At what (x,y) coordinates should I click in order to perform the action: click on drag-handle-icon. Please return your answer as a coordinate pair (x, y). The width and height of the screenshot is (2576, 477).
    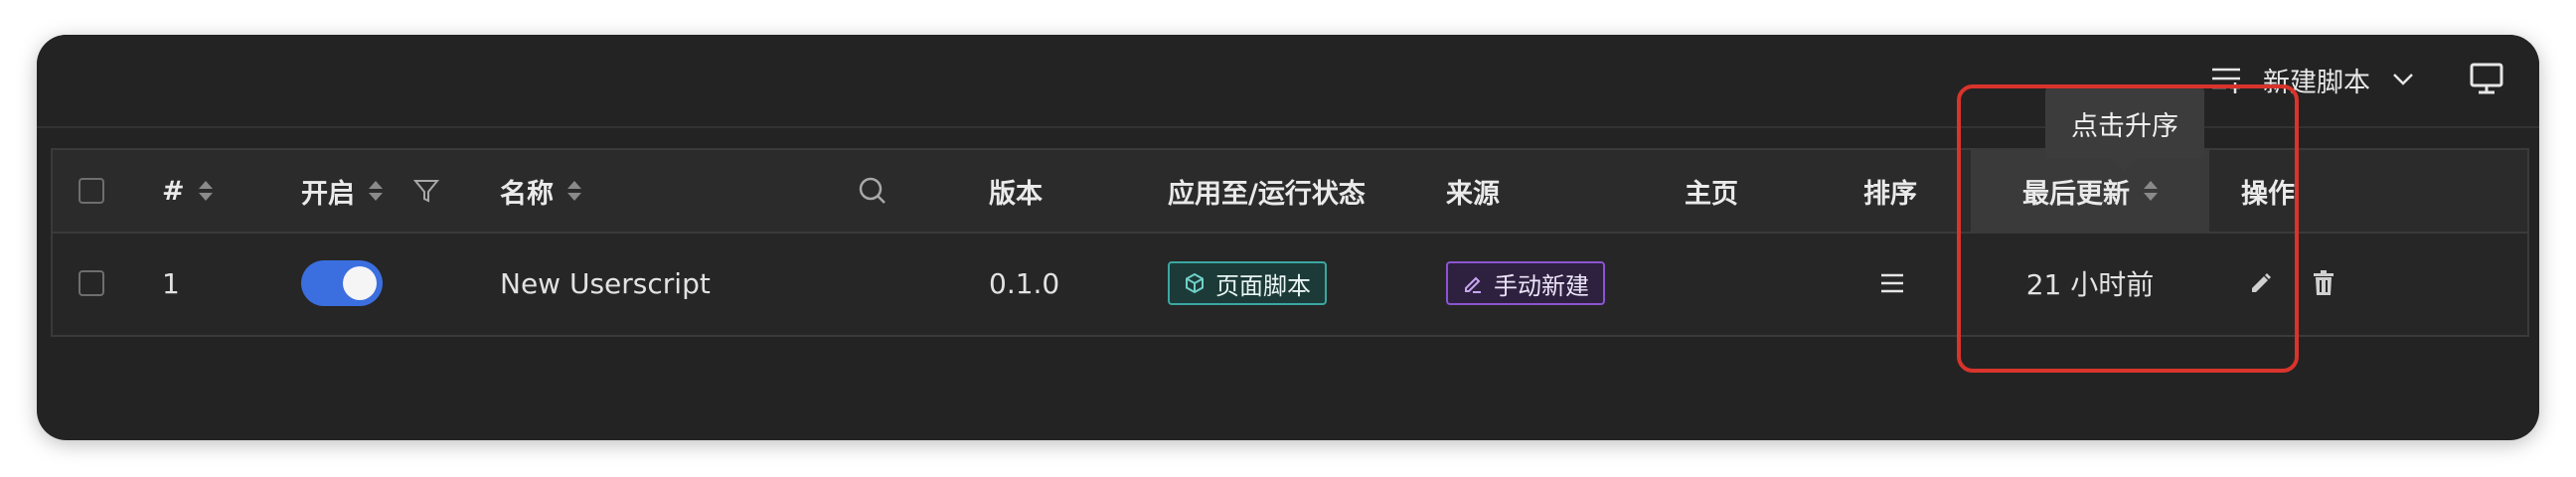
    Looking at the image, I should click on (1892, 283).